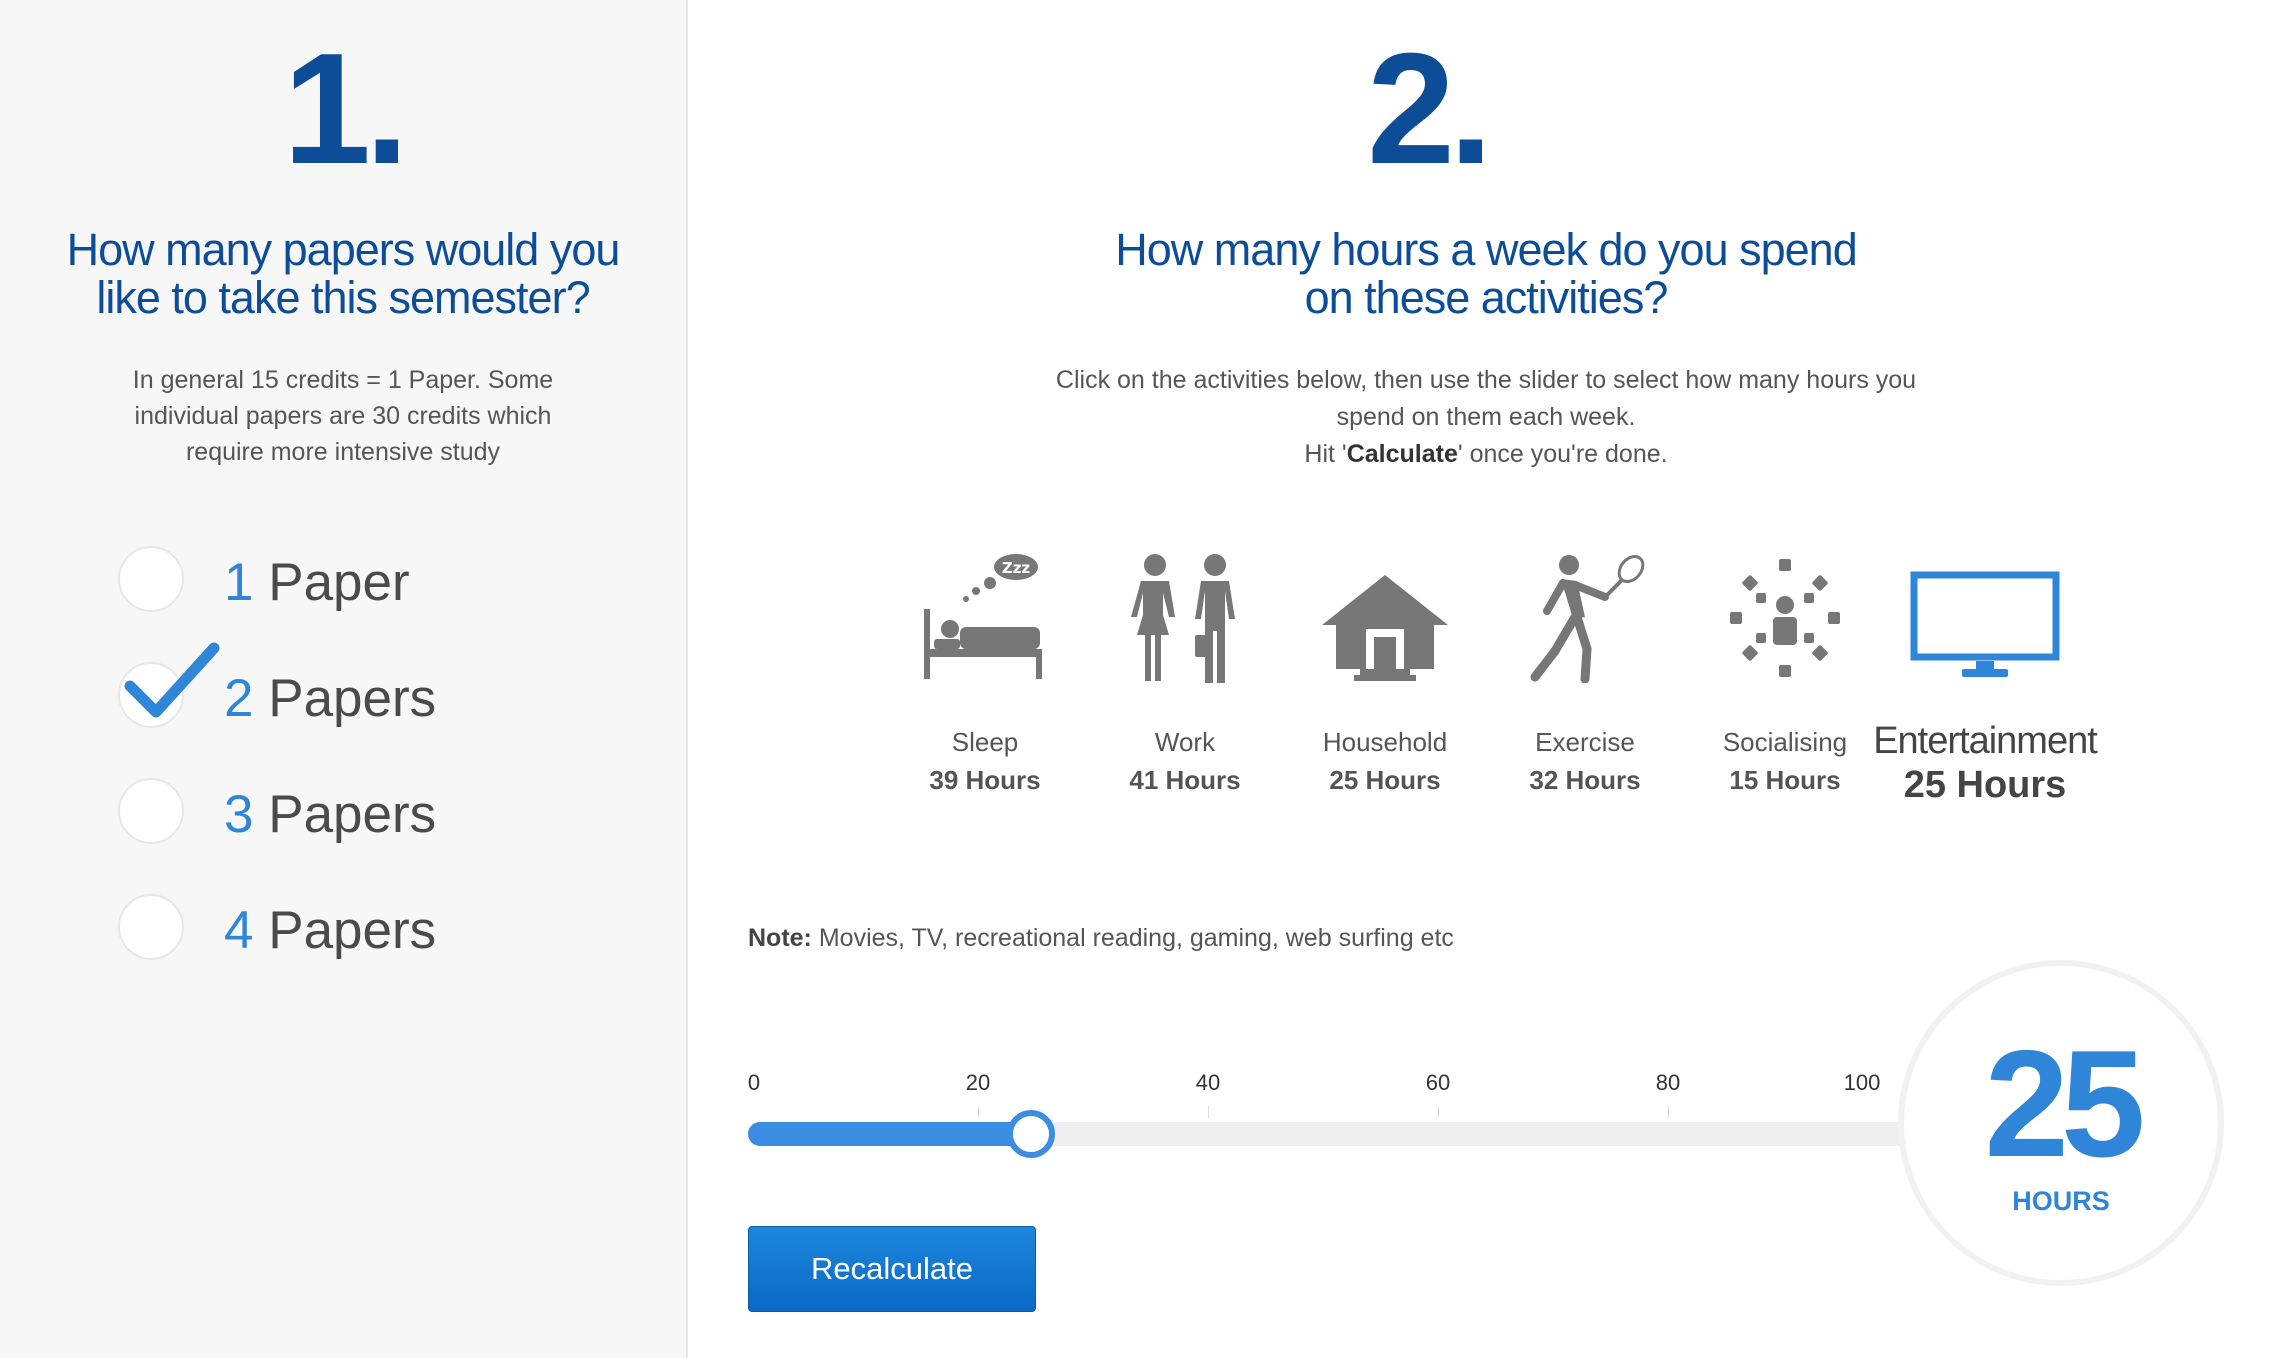 The width and height of the screenshot is (2288, 1358). What do you see at coordinates (1385, 628) in the screenshot?
I see `house-icon` at bounding box center [1385, 628].